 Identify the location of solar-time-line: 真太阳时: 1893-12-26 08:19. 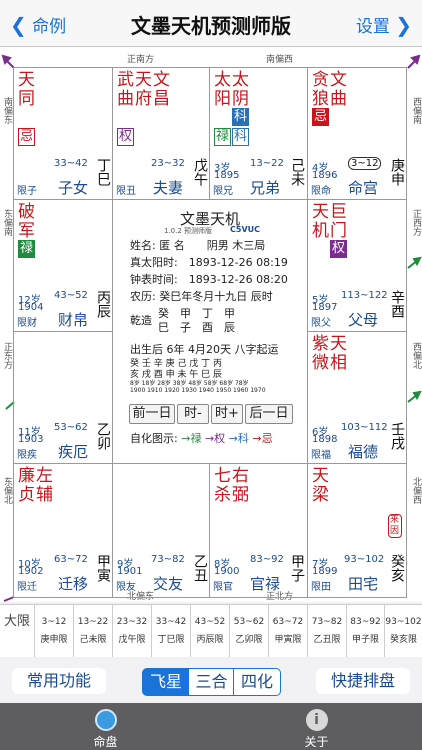
(209, 262).